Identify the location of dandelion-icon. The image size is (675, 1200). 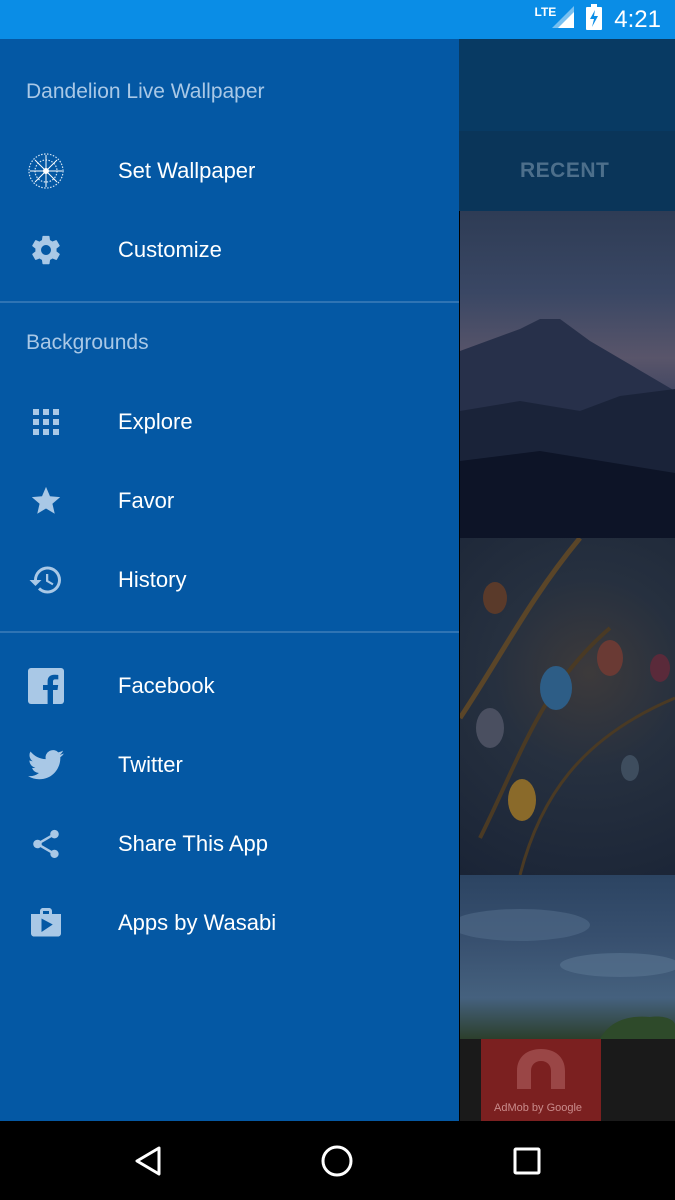
(46, 171).